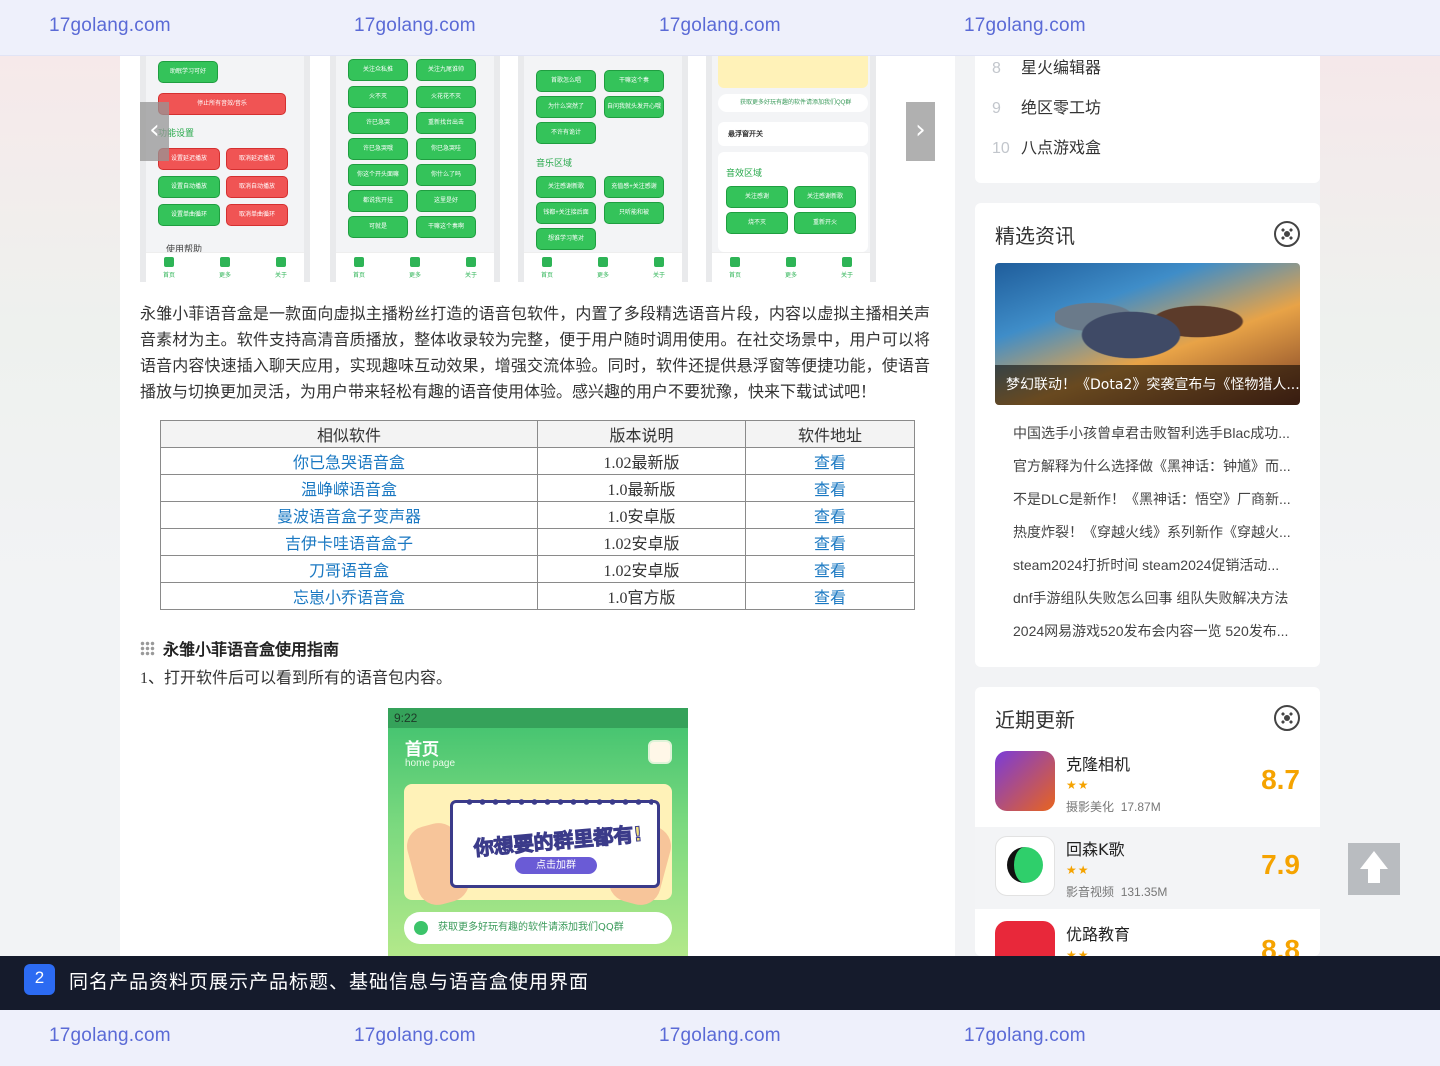 This screenshot has width=1440, height=1066. I want to click on similar-software-link: 吉伊卡哇语音盒子, so click(349, 544).